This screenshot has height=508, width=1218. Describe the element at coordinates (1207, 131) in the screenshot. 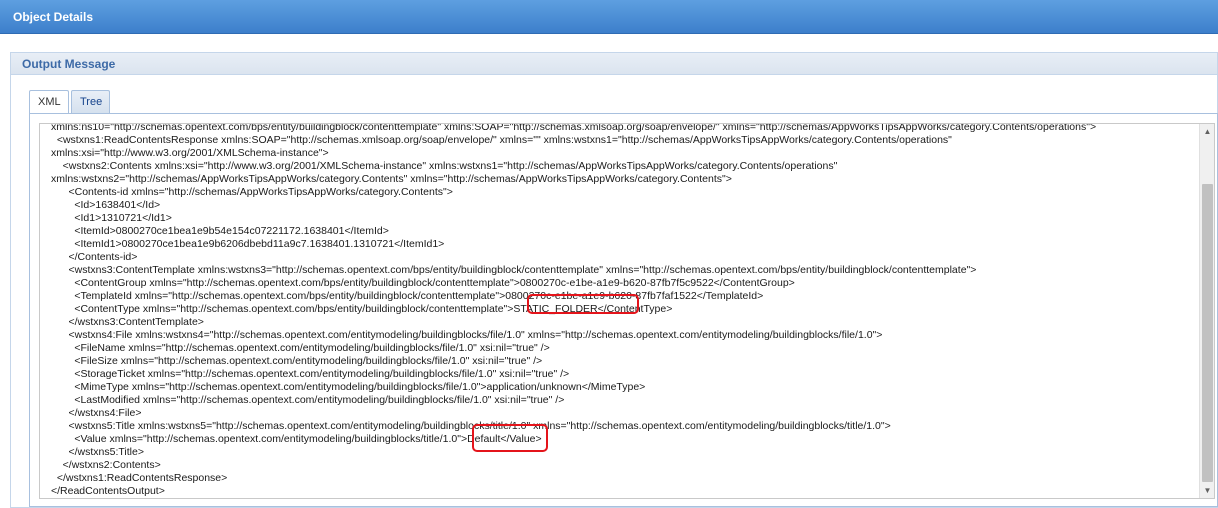

I see `scroll-up-arrow-icon: ▲` at that location.